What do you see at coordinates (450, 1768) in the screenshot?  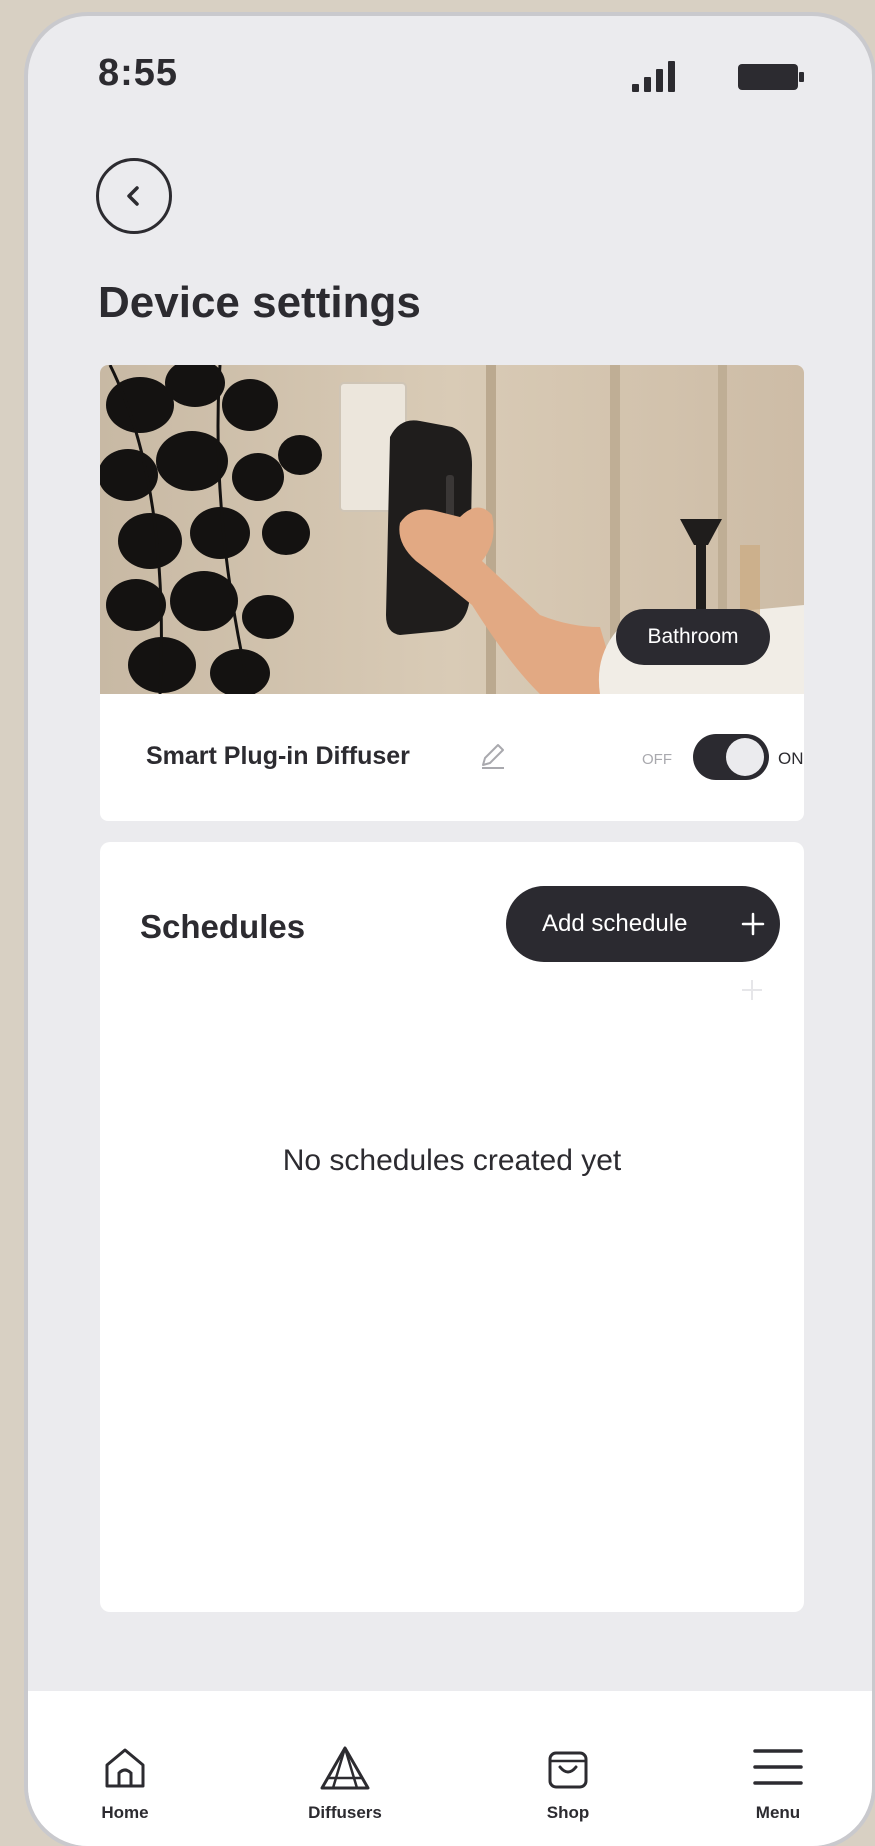 I see `bottom-tab-bar: Home Diffusers Shop Menu` at bounding box center [450, 1768].